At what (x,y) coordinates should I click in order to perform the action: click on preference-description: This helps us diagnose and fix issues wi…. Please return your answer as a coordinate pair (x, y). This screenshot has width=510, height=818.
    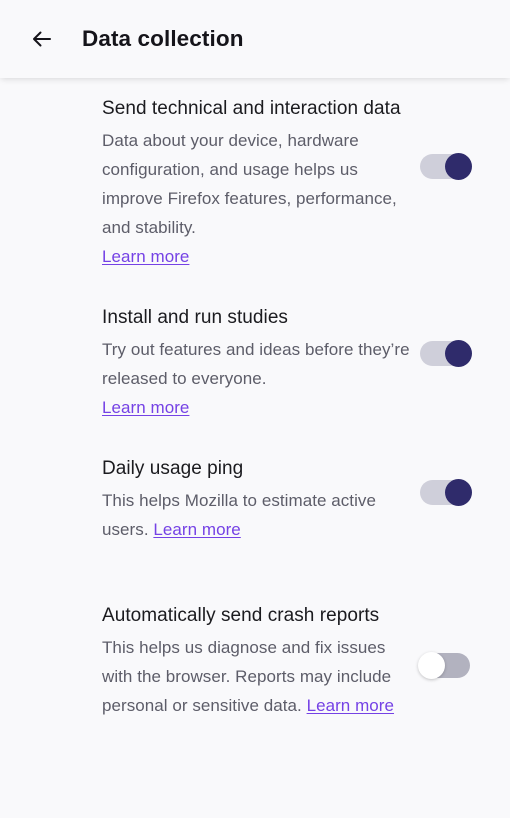
    Looking at the image, I should click on (258, 676).